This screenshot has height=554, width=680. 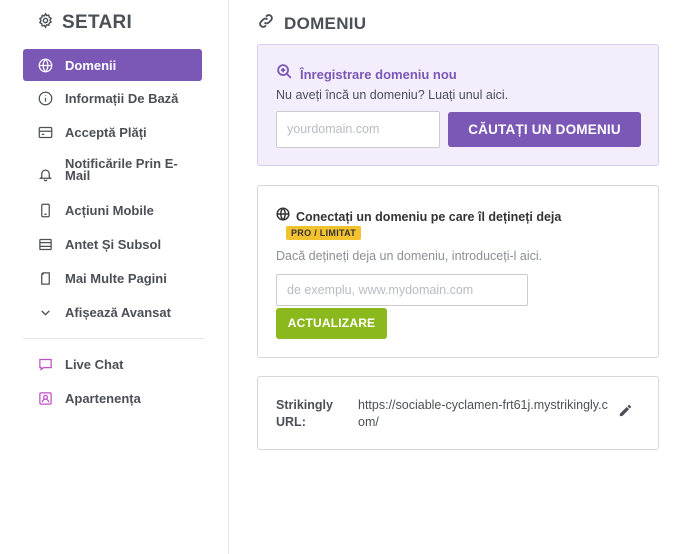 I want to click on sidebar-header: SETARI, so click(x=84, y=23).